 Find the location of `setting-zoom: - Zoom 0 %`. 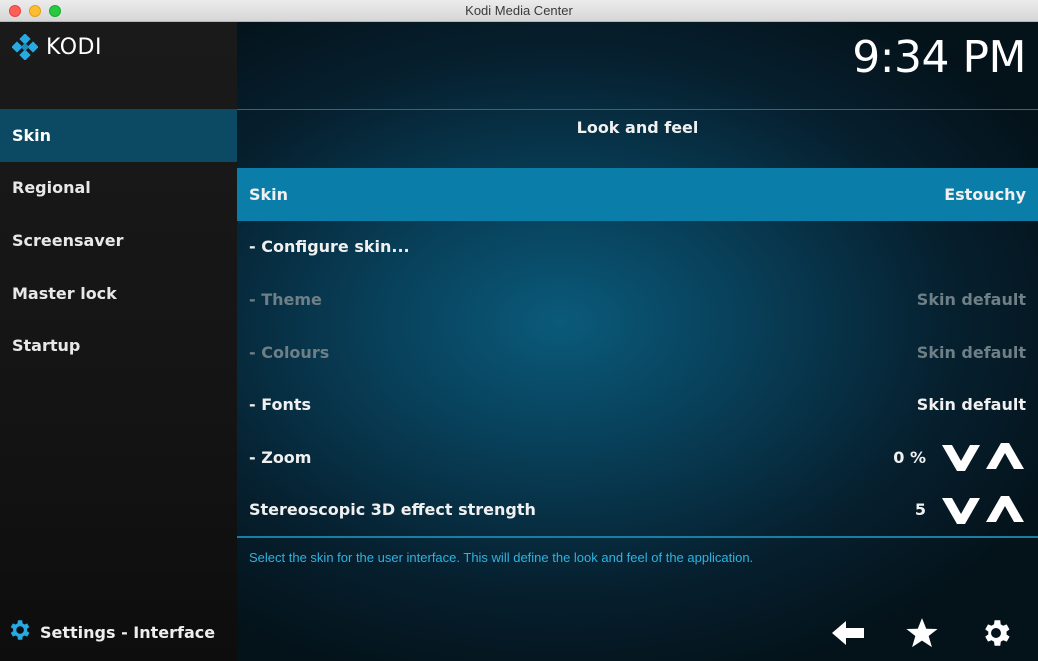

setting-zoom: - Zoom 0 % is located at coordinates (637, 457).